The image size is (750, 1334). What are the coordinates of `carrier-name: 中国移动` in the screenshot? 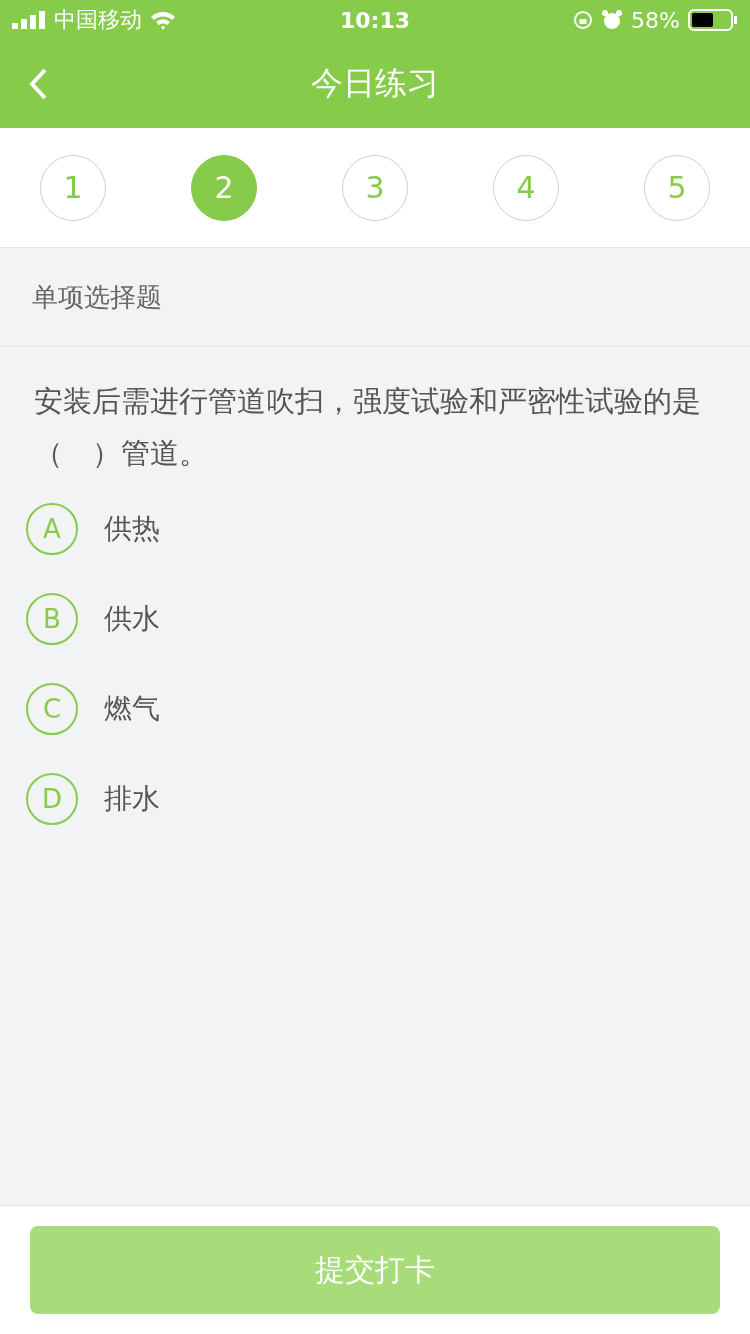 It's located at (98, 20).